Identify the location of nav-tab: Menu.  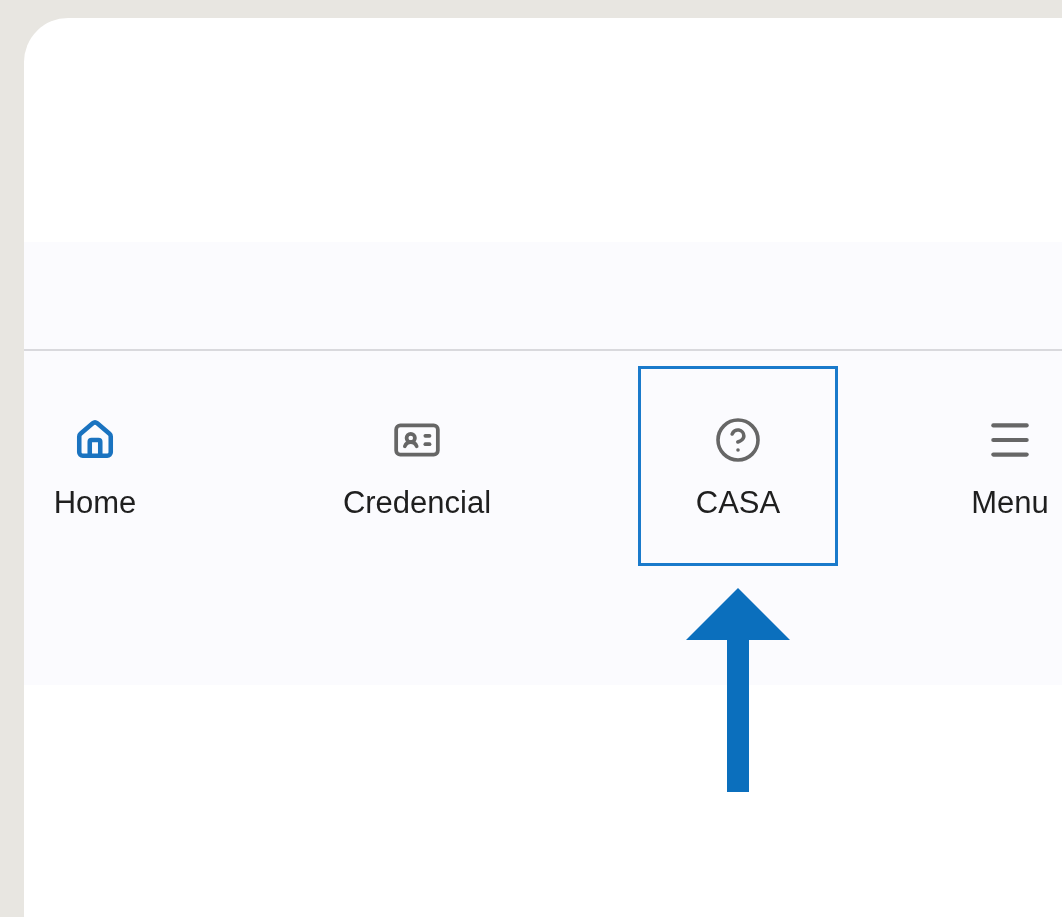
(986, 466).